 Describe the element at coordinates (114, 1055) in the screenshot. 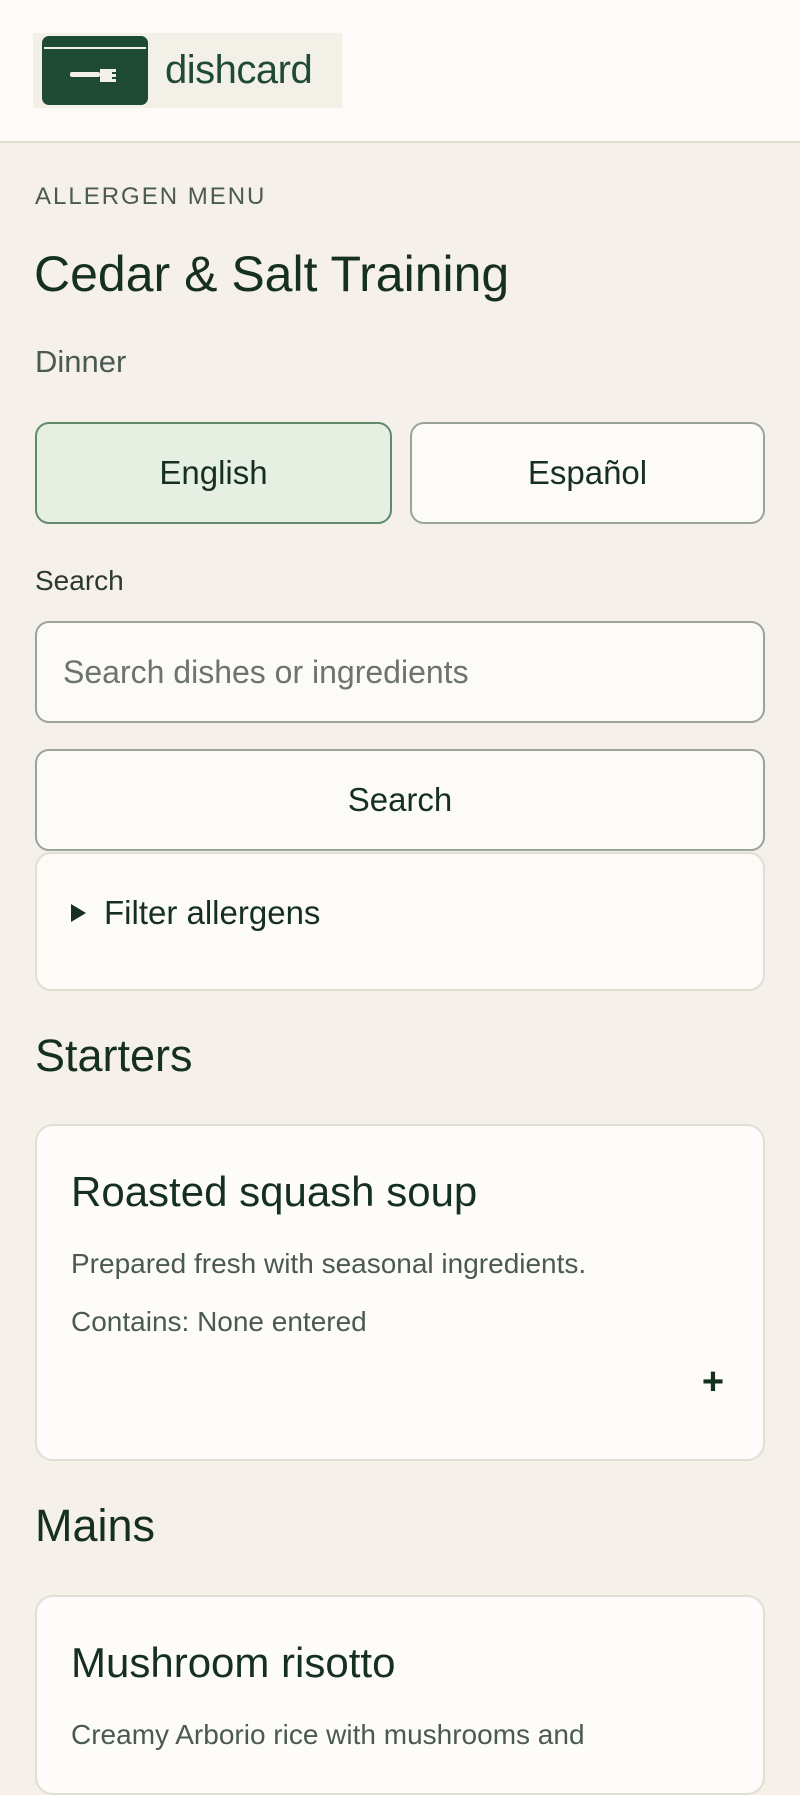

I see `section-heading-starters: Starters` at that location.